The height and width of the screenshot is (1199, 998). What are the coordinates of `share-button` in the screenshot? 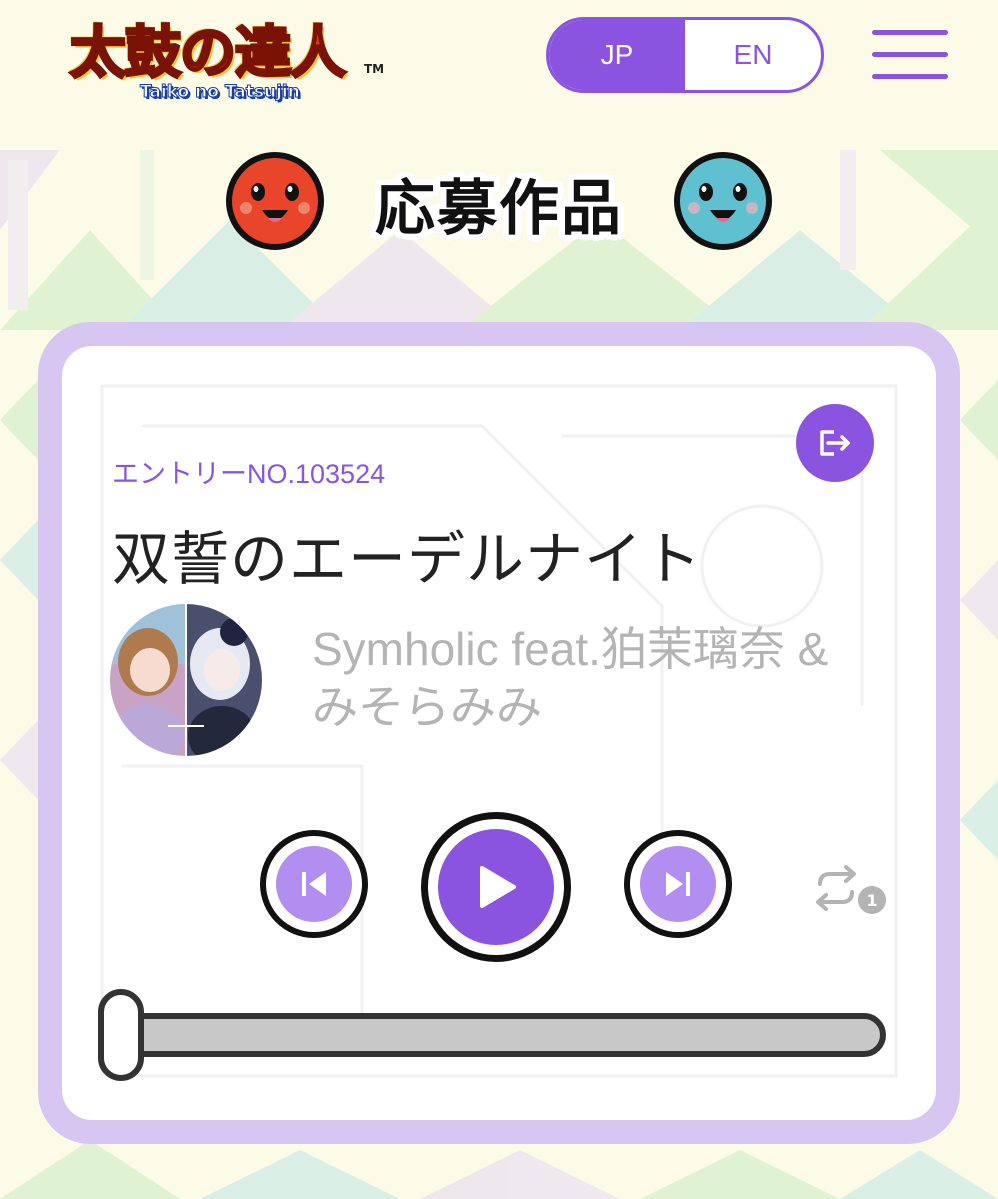 It's located at (835, 443).